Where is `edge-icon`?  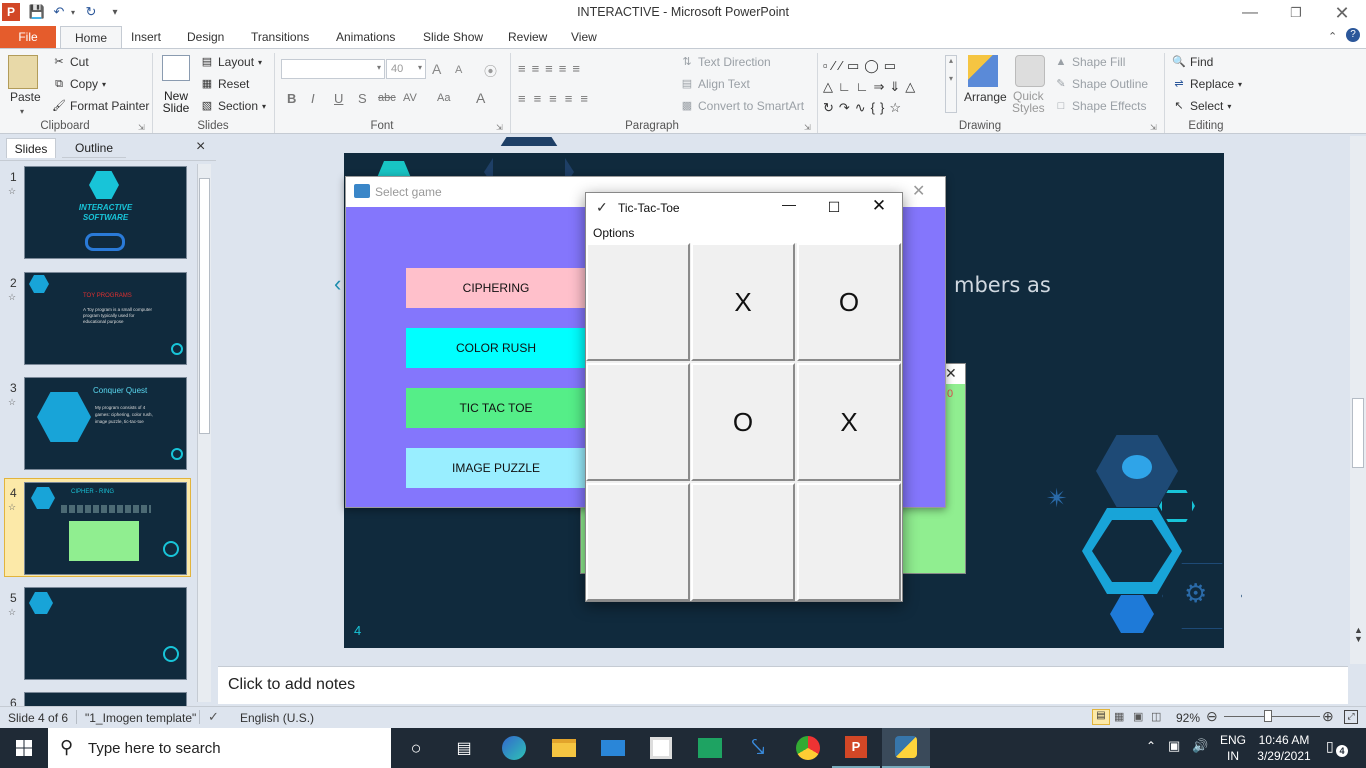 edge-icon is located at coordinates (514, 748).